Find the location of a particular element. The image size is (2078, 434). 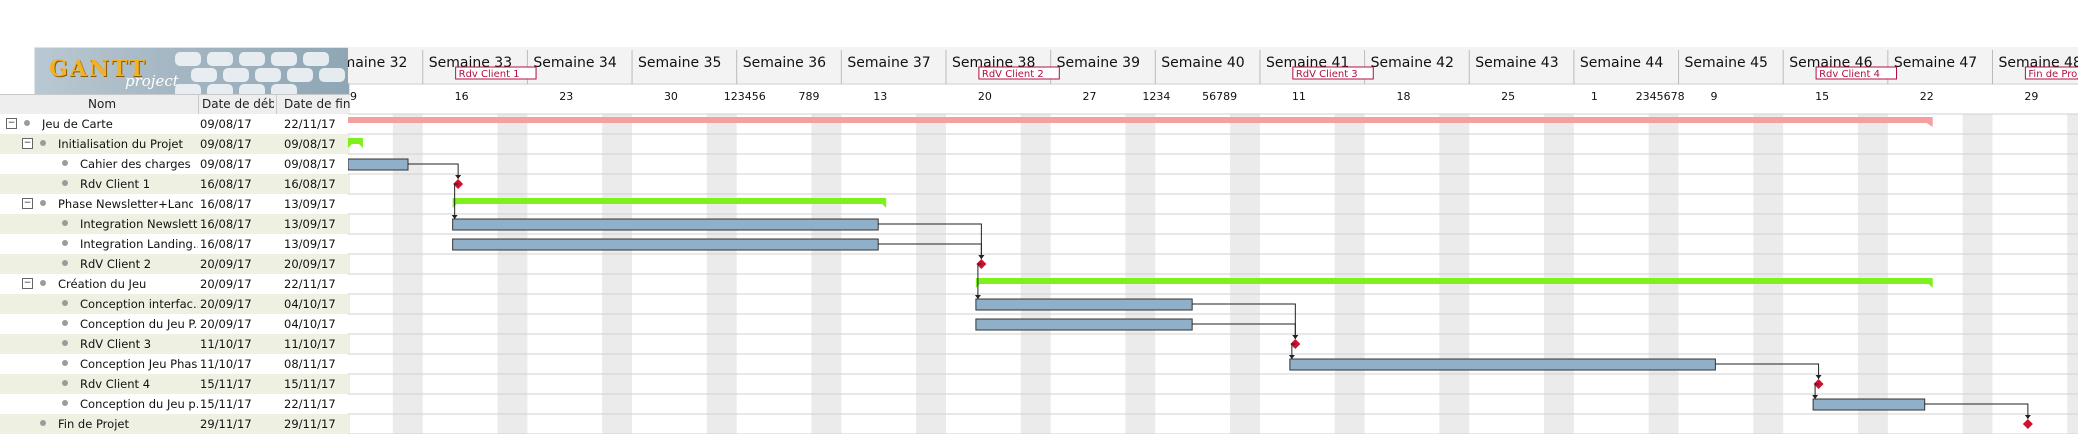

milestone-flag-label: Rdv Client 4 is located at coordinates (1849, 74).